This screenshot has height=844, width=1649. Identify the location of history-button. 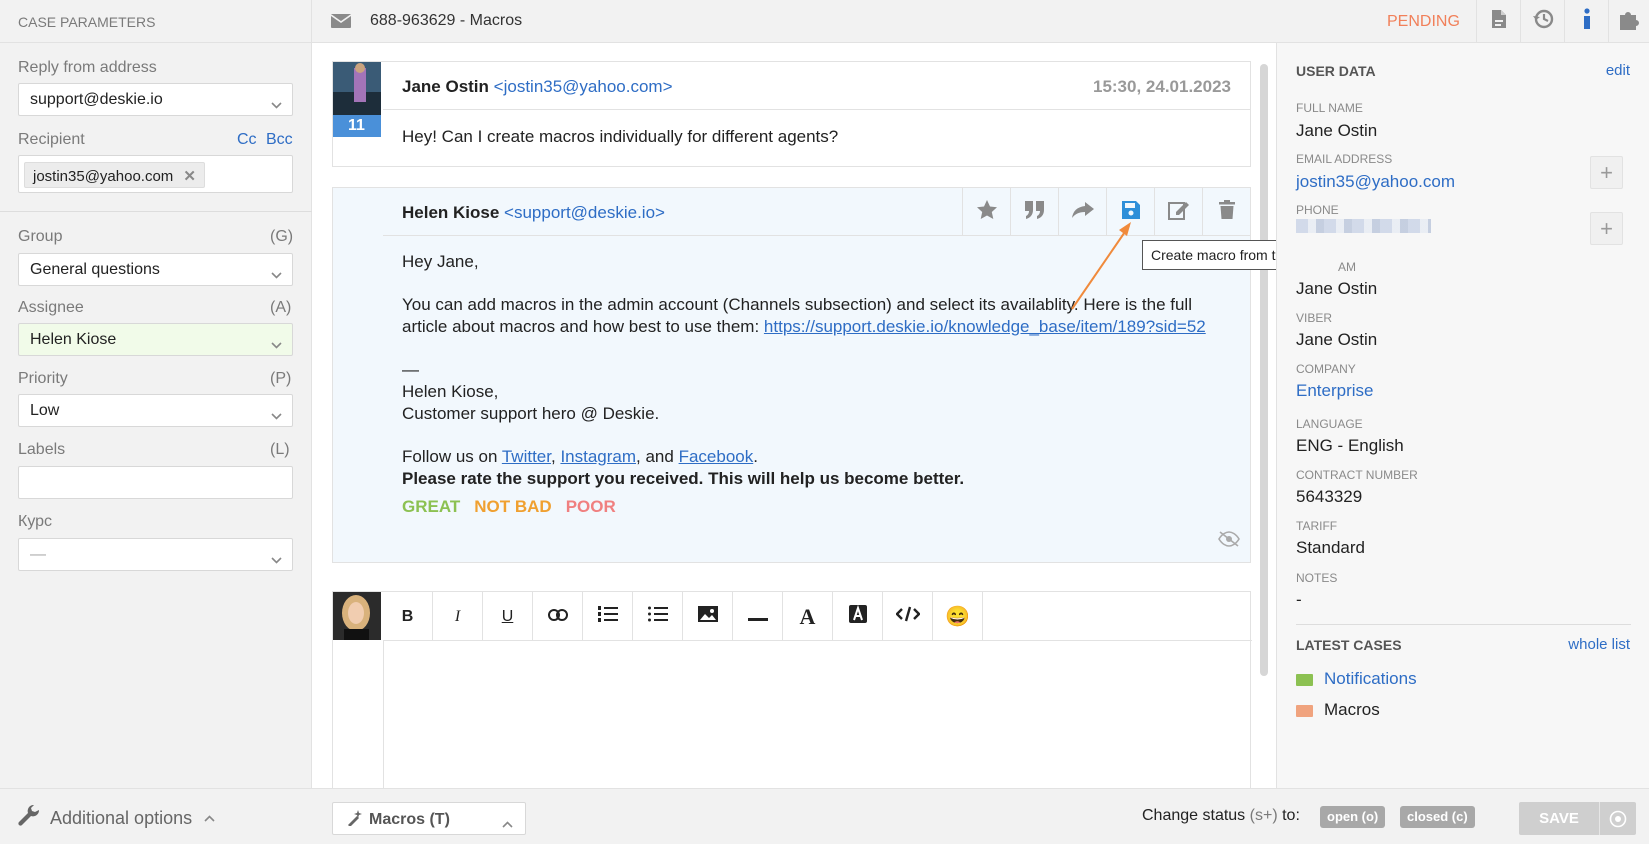
(1542, 21).